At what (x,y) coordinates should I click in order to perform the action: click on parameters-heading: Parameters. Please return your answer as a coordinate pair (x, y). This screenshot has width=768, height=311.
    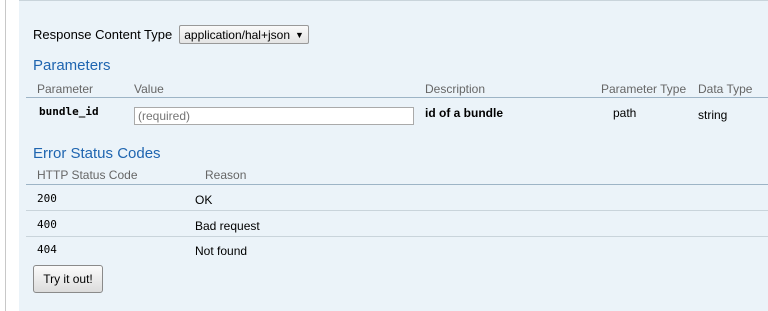
    Looking at the image, I should click on (72, 65).